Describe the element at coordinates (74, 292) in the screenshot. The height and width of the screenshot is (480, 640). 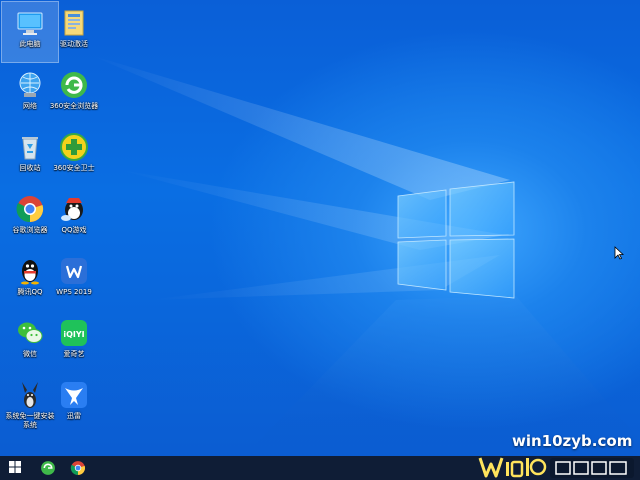
I see `desktop-icon-label: WPS 2019` at that location.